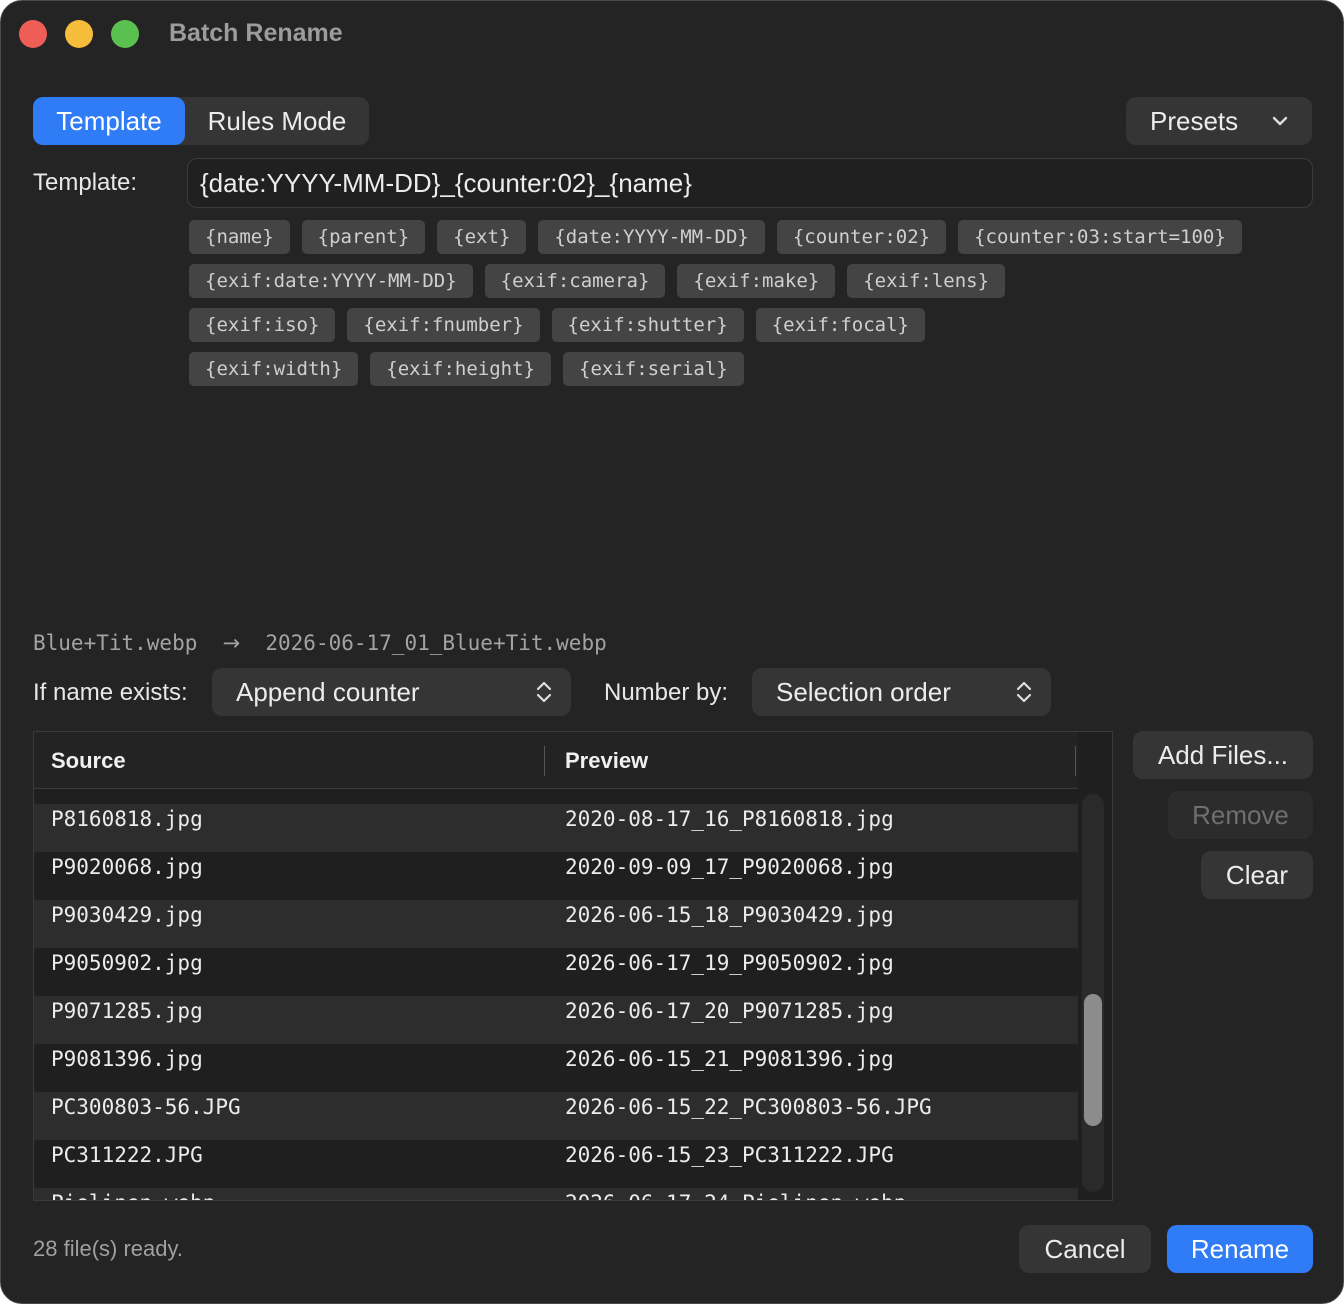 The width and height of the screenshot is (1344, 1304). Describe the element at coordinates (33, 34) in the screenshot. I see `close-window-button` at that location.